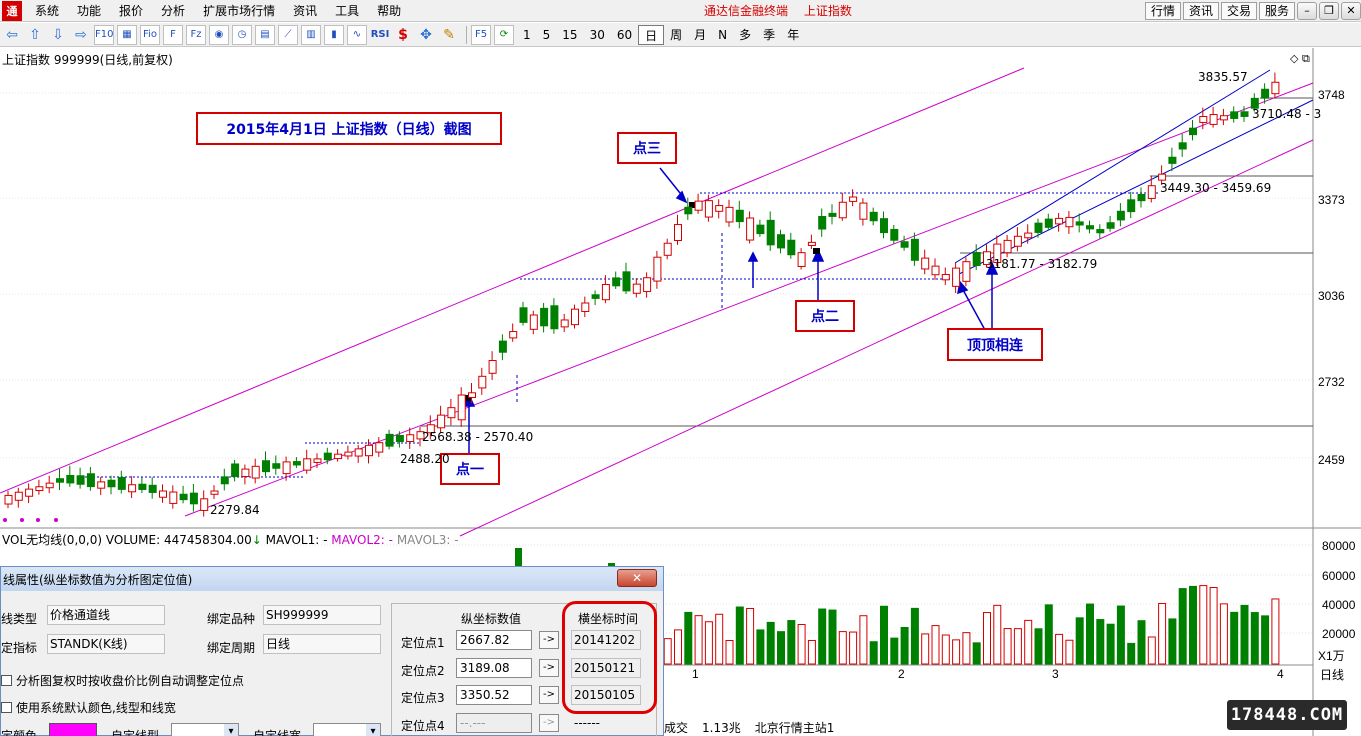 The image size is (1361, 736). I want to click on clock-icon: ◷, so click(242, 34).